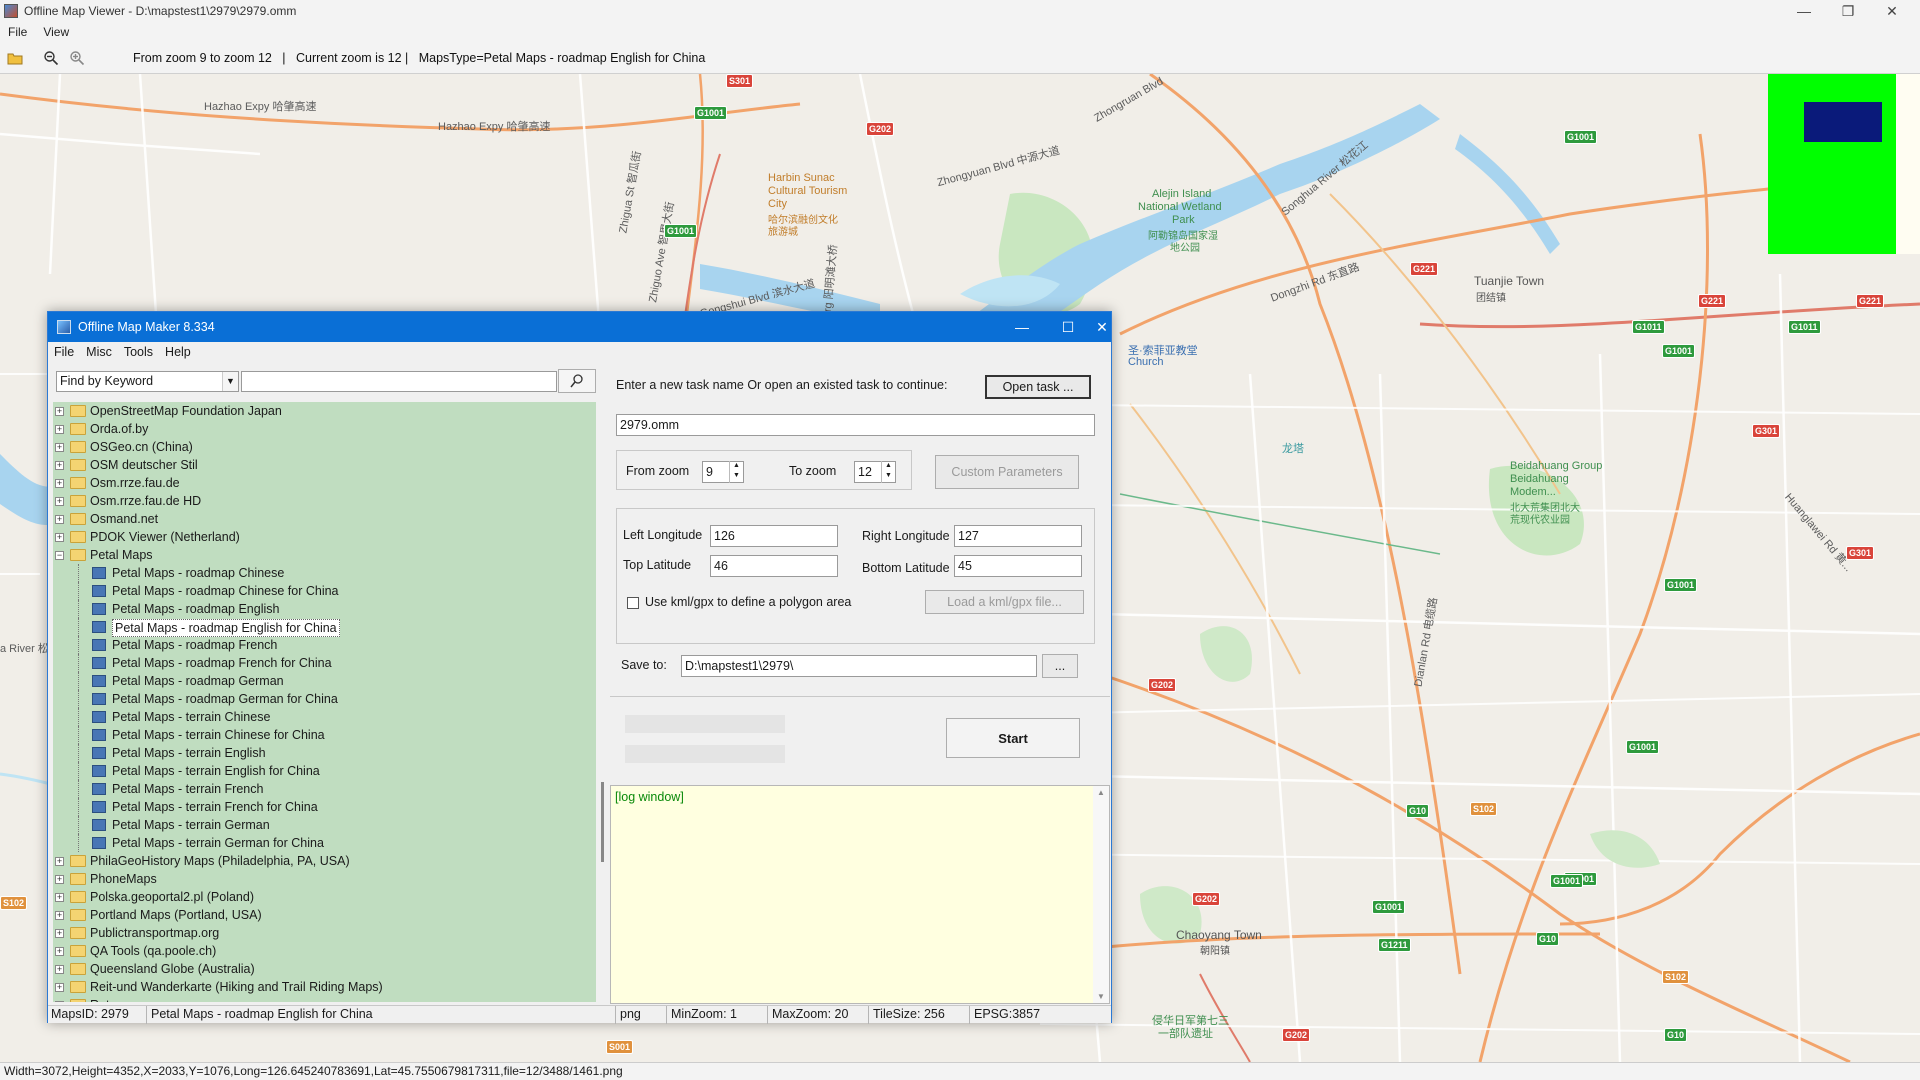  Describe the element at coordinates (324, 591) in the screenshot. I see `tree-map-item: Petal Maps - roadmap Chinese for China` at that location.